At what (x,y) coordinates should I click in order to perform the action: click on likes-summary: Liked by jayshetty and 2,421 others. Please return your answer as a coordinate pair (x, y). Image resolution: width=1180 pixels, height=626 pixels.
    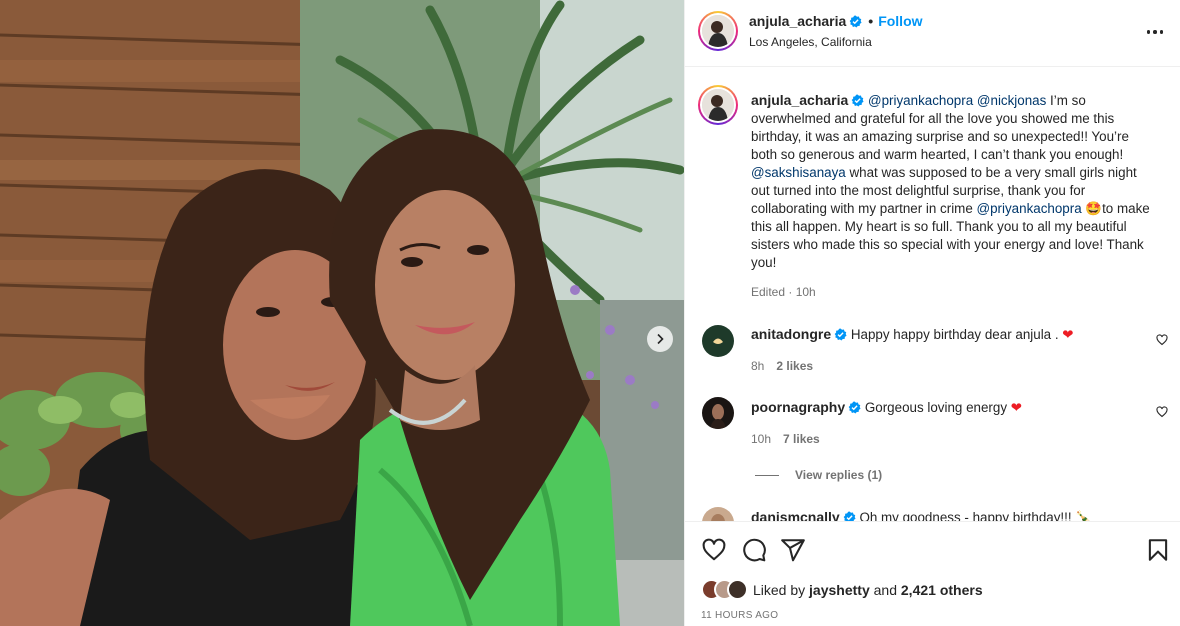
    Looking at the image, I should click on (842, 590).